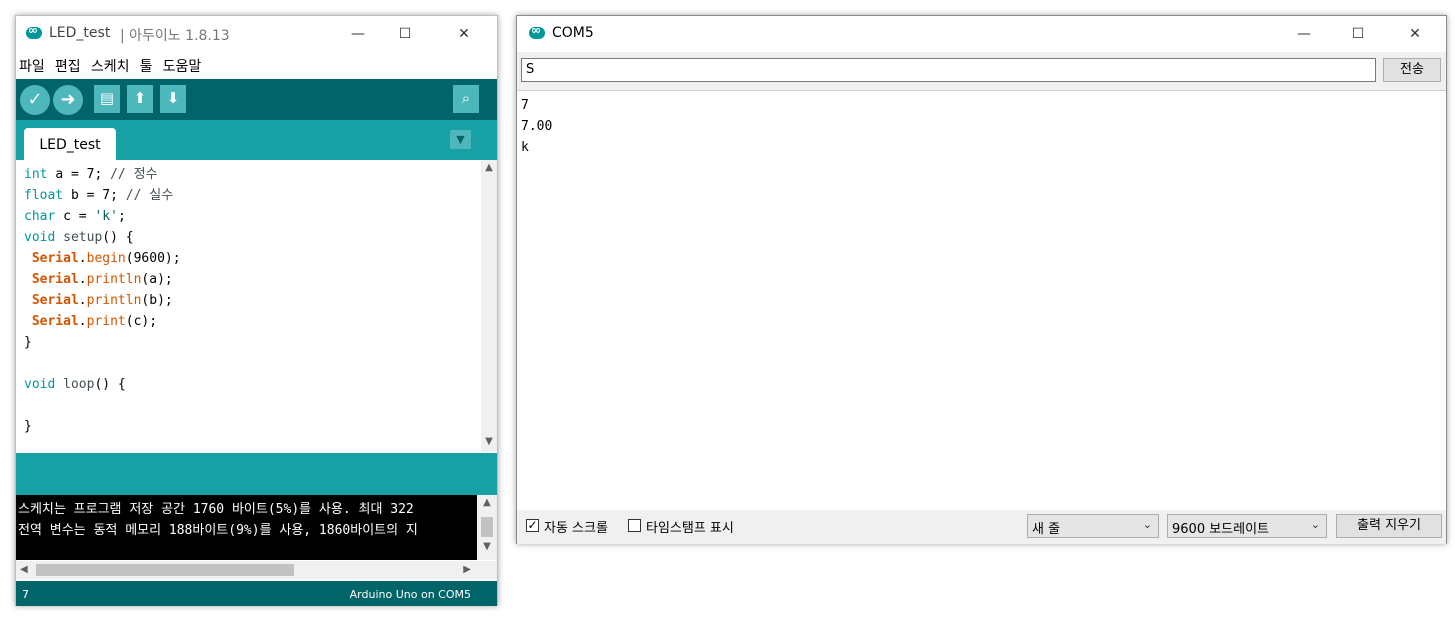 This screenshot has width=1455, height=624. What do you see at coordinates (94, 321) in the screenshot?
I see `code-line: Serial.print(c);` at bounding box center [94, 321].